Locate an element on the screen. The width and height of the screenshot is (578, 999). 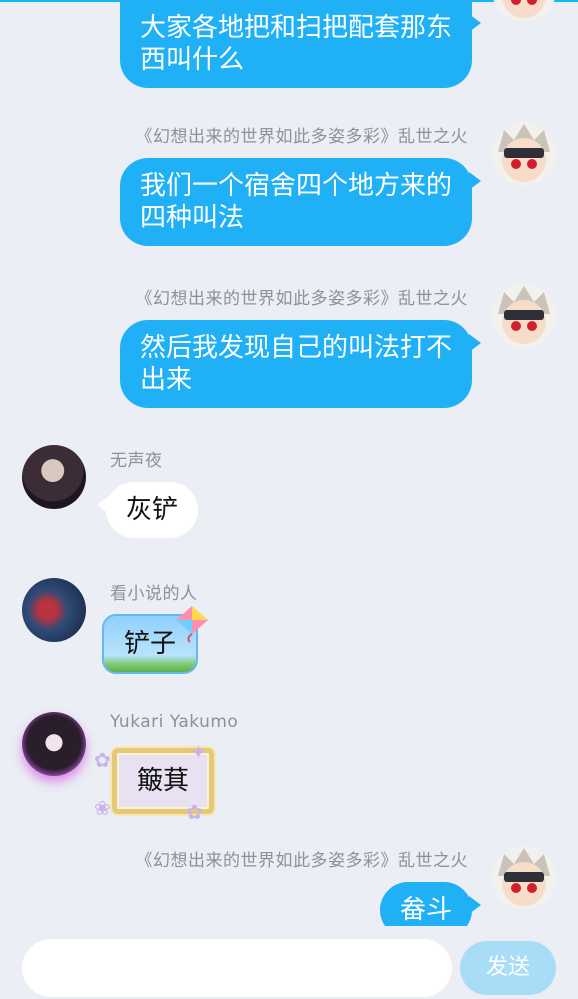
input-bar: 发送 is located at coordinates (289, 962).